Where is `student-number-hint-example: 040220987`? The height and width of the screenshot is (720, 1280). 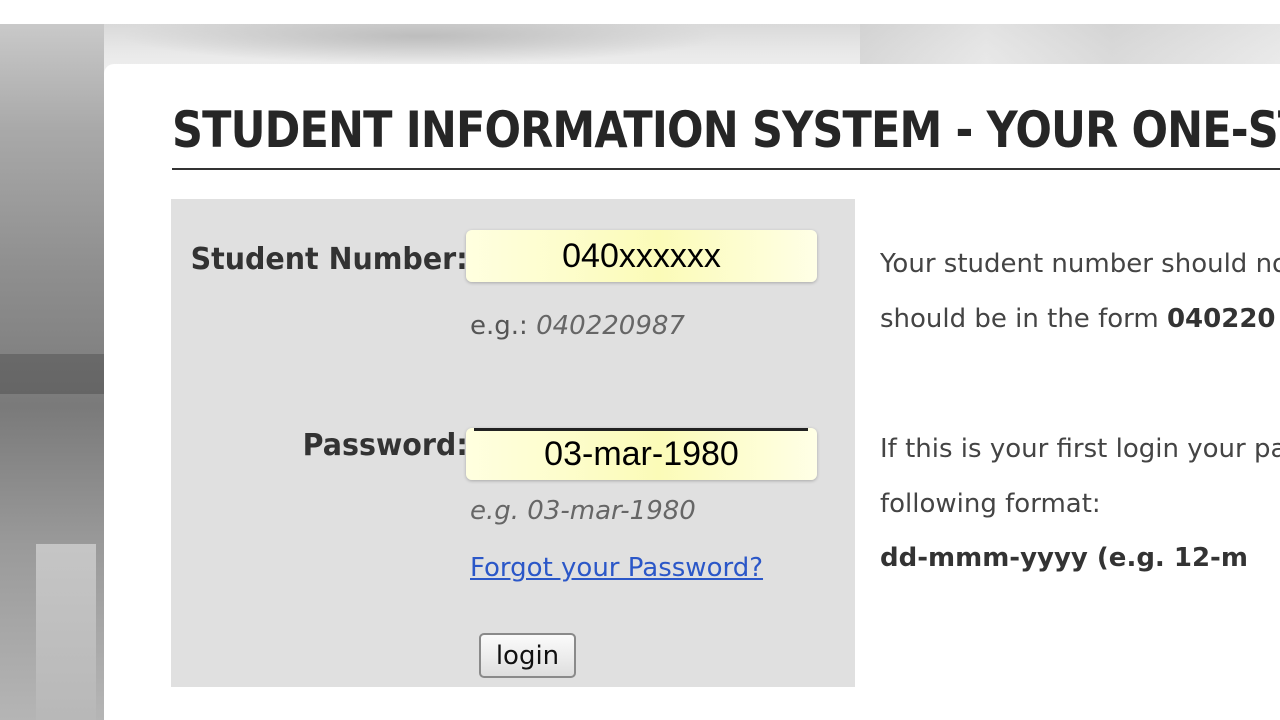 student-number-hint-example: 040220987 is located at coordinates (610, 326).